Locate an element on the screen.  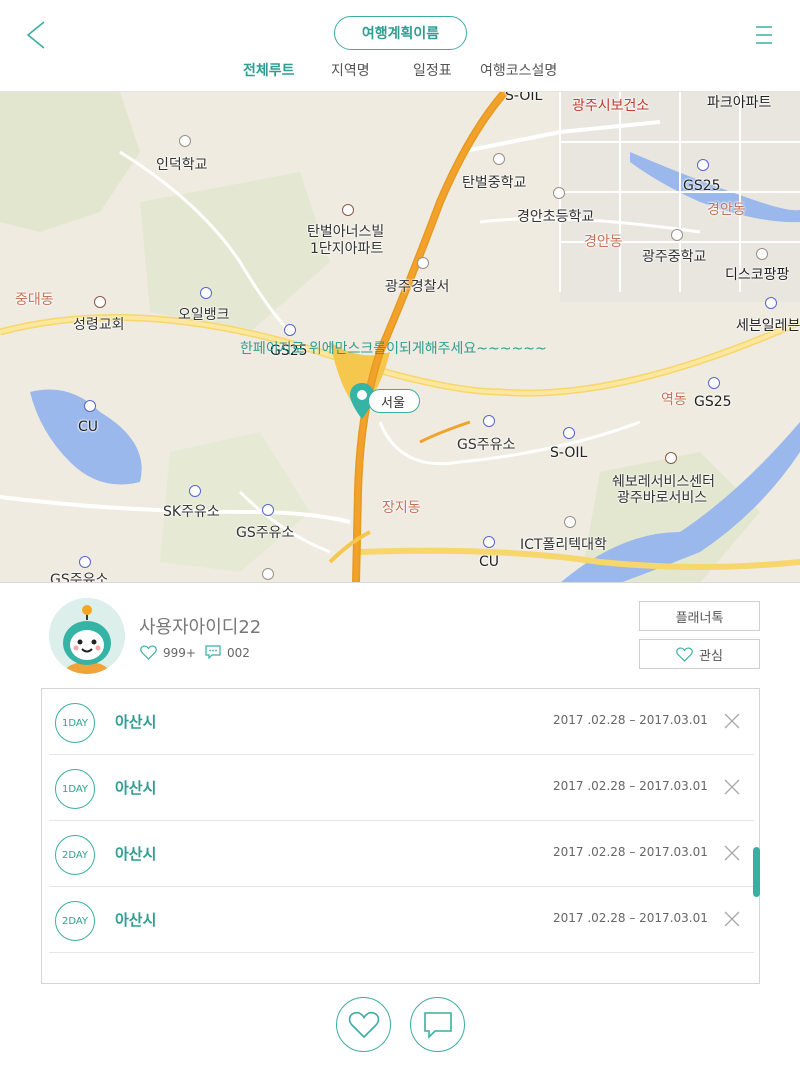
comments-value: 002 is located at coordinates (238, 652).